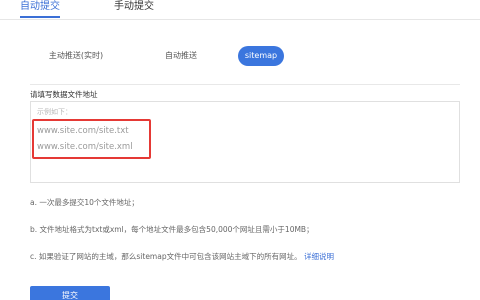  What do you see at coordinates (245, 84) in the screenshot?
I see `section-divider` at bounding box center [245, 84].